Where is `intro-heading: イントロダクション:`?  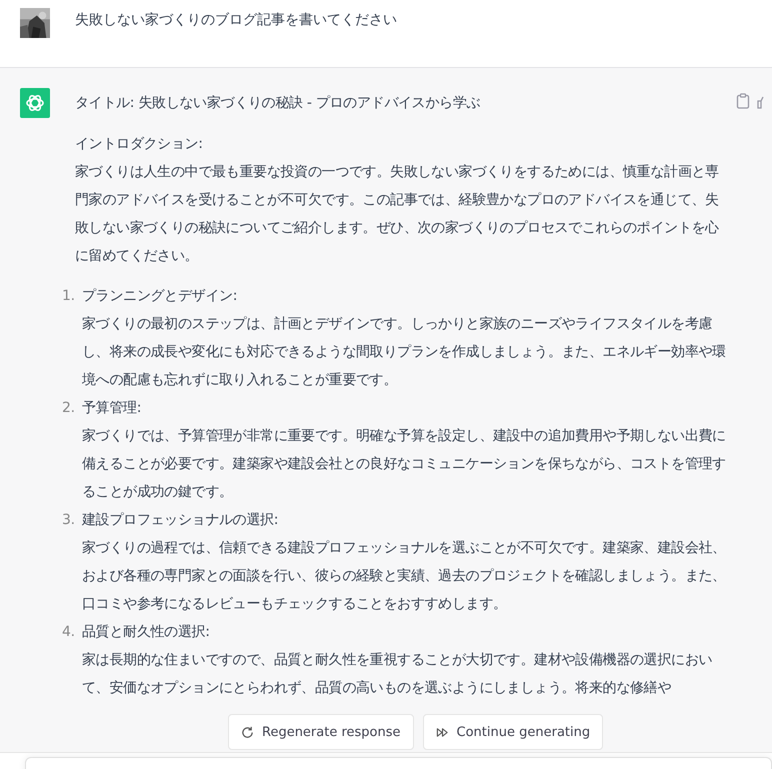
intro-heading: イントロダクション: is located at coordinates (139, 144).